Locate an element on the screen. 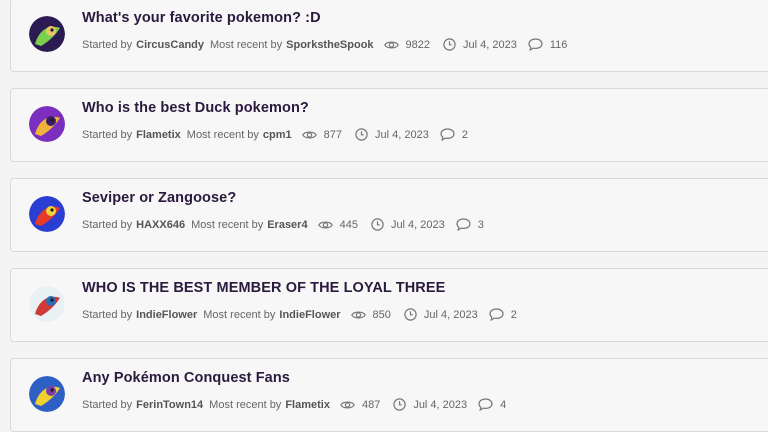 The height and width of the screenshot is (432, 768). thread-title: Any Pokémon Conquest Fans is located at coordinates (186, 378).